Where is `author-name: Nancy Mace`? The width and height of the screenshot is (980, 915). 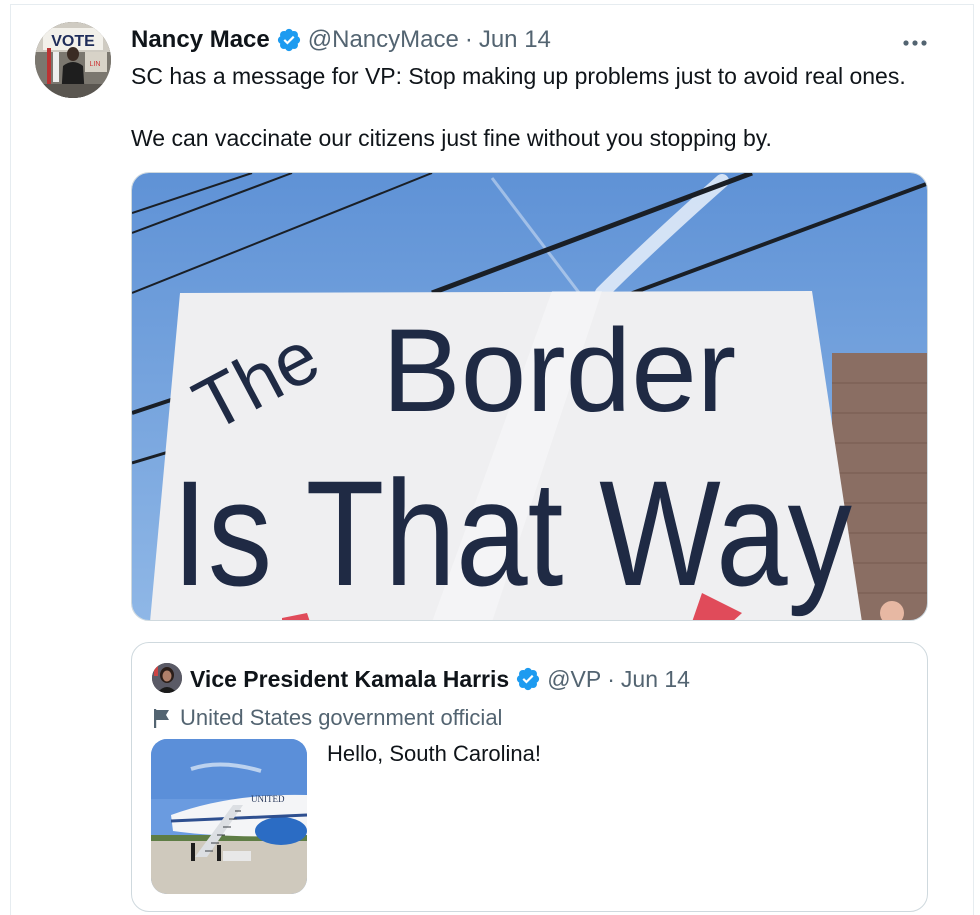
author-name: Nancy Mace is located at coordinates (200, 40).